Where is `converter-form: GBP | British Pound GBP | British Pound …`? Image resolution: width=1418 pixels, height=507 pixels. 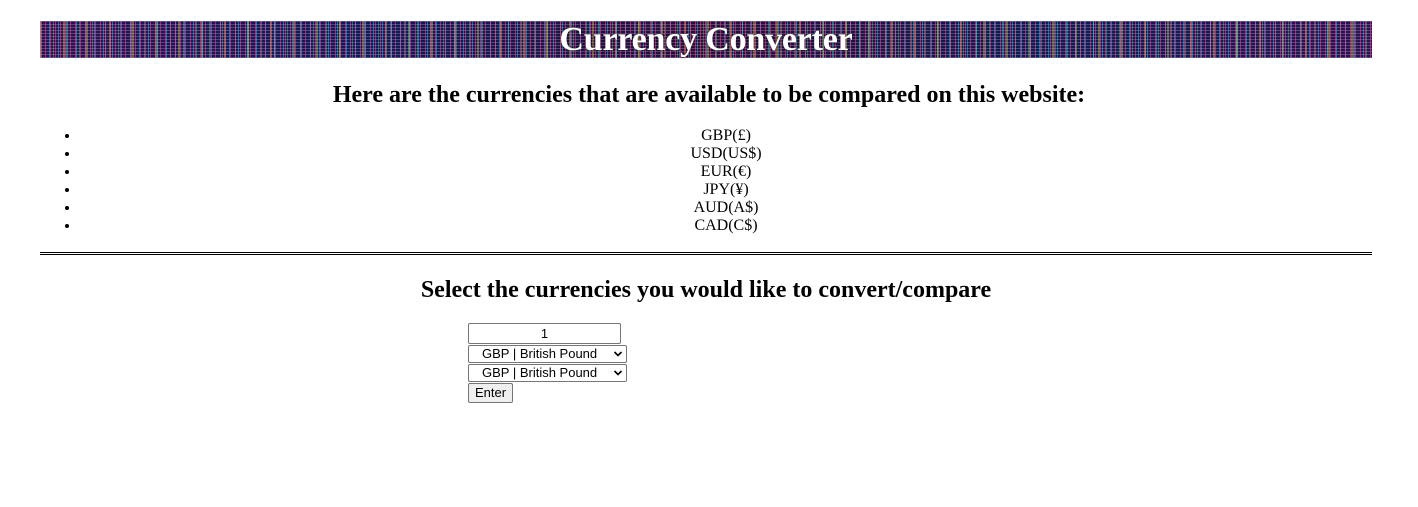 converter-form: GBP | British Pound GBP | British Pound … is located at coordinates (568, 363).